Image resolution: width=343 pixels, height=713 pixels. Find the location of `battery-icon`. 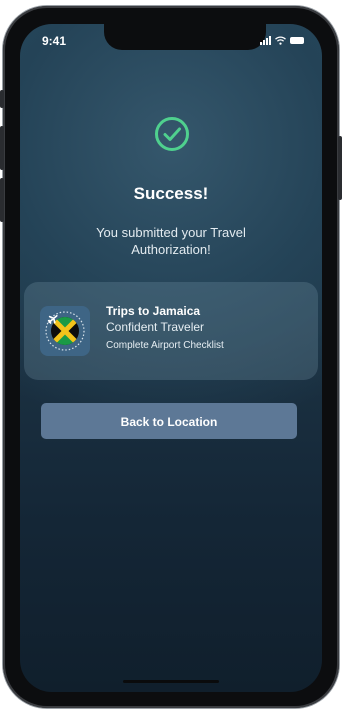

battery-icon is located at coordinates (297, 40).